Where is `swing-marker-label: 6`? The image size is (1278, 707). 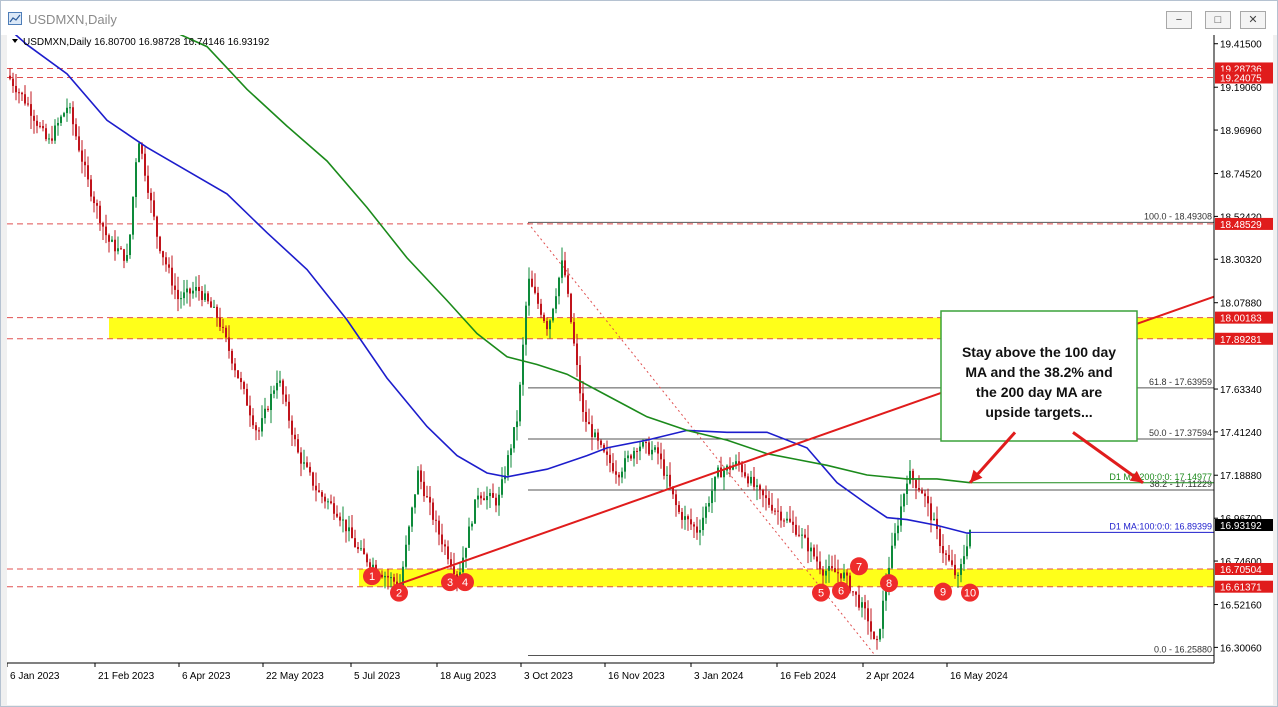
swing-marker-label: 6 is located at coordinates (841, 592).